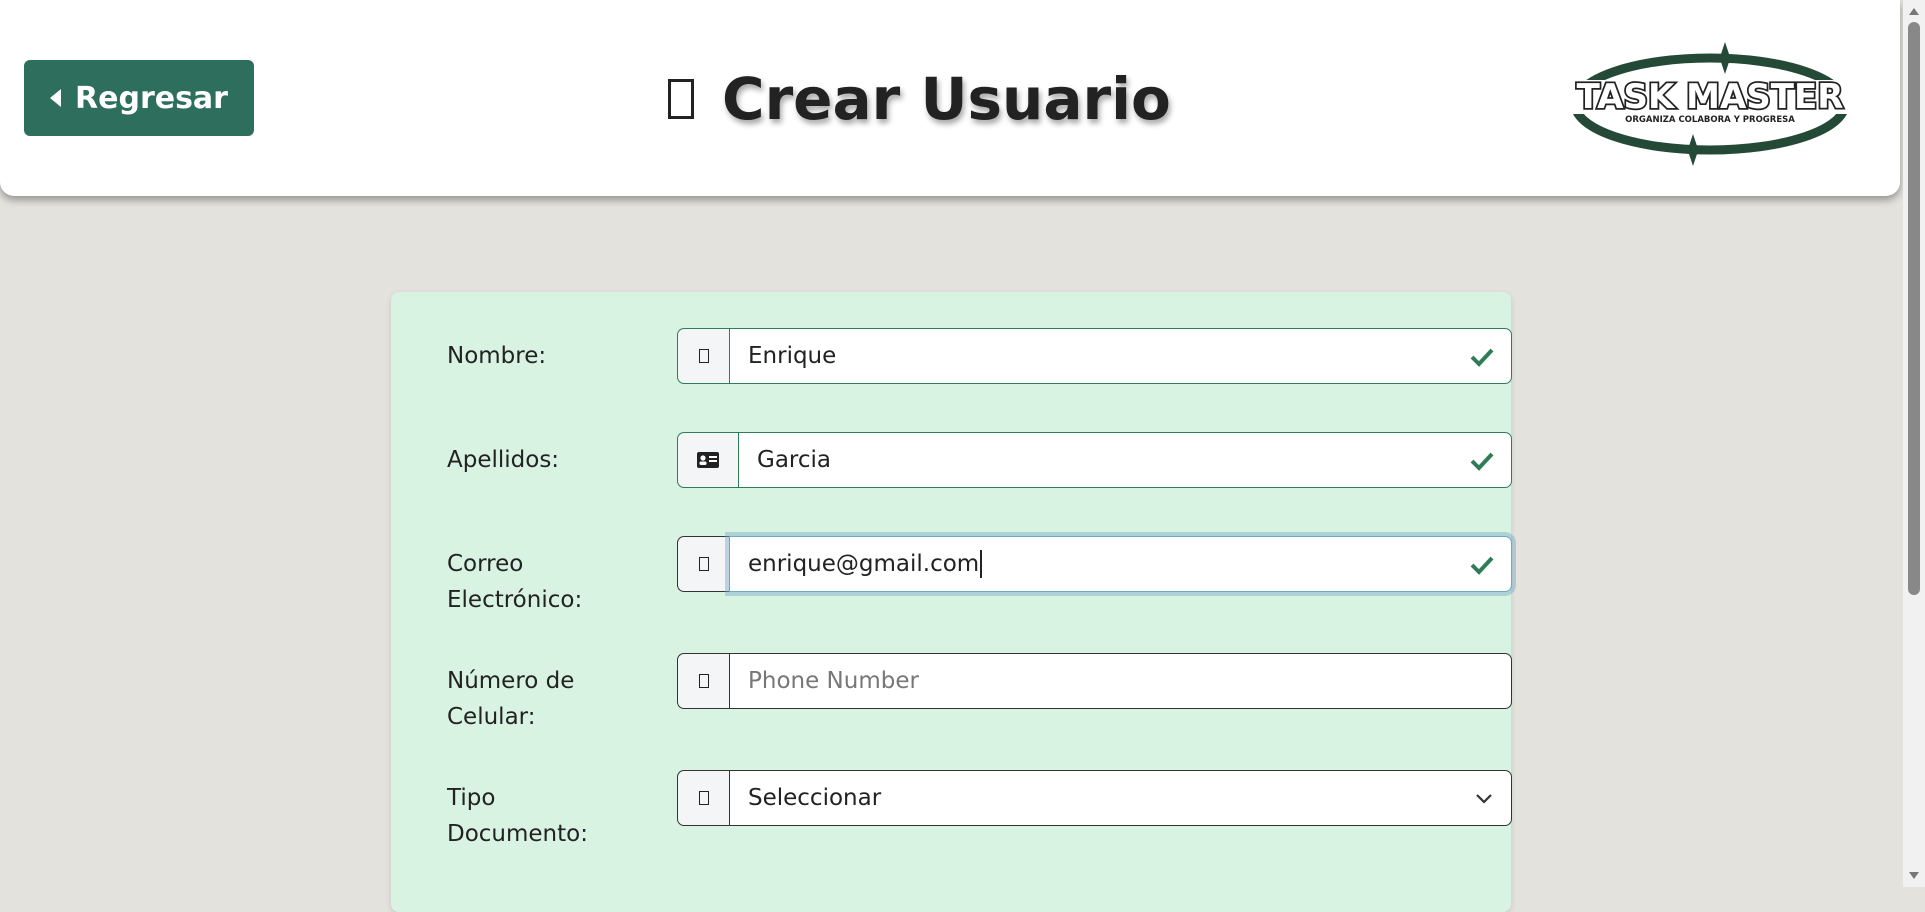 This screenshot has height=912, width=1925. I want to click on envelope-icon, so click(703, 564).